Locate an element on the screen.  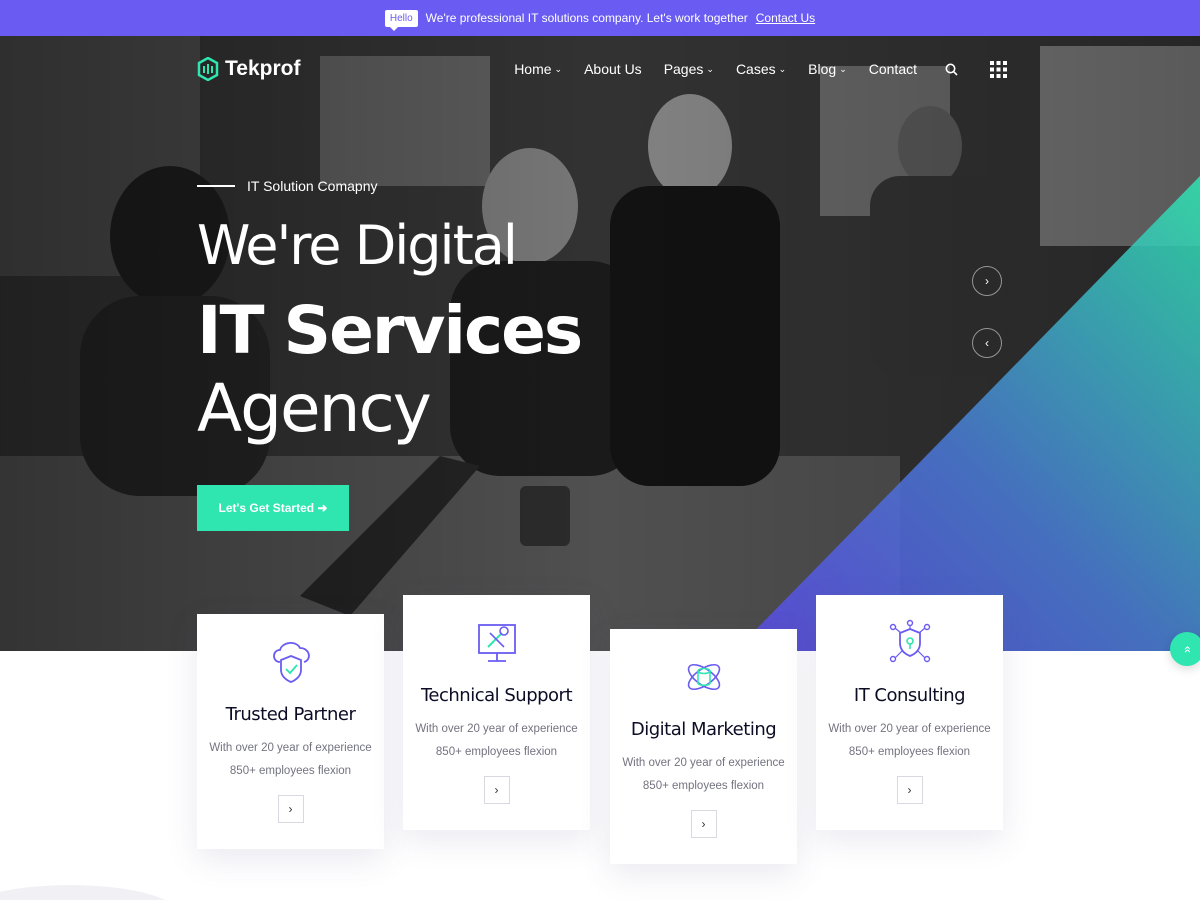
search-icon is located at coordinates (951, 69).